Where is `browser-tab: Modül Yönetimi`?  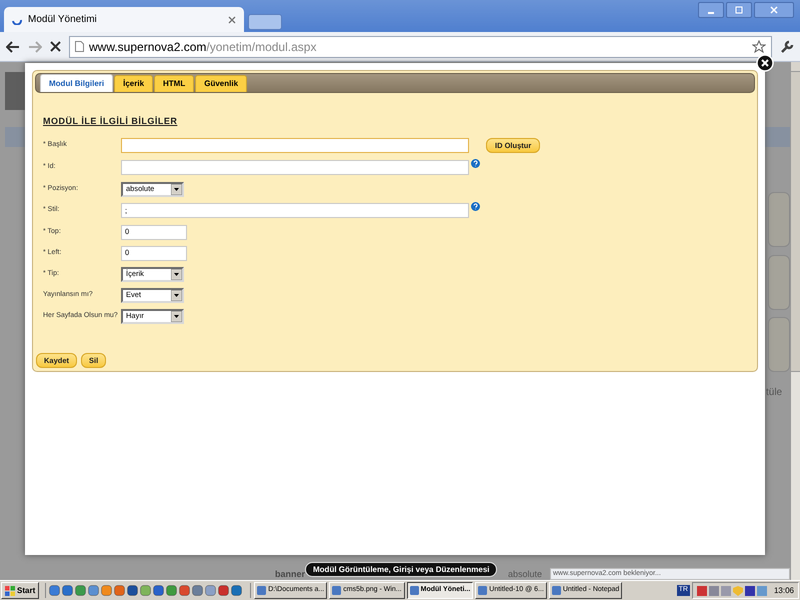 browser-tab: Modül Yönetimi is located at coordinates (124, 19).